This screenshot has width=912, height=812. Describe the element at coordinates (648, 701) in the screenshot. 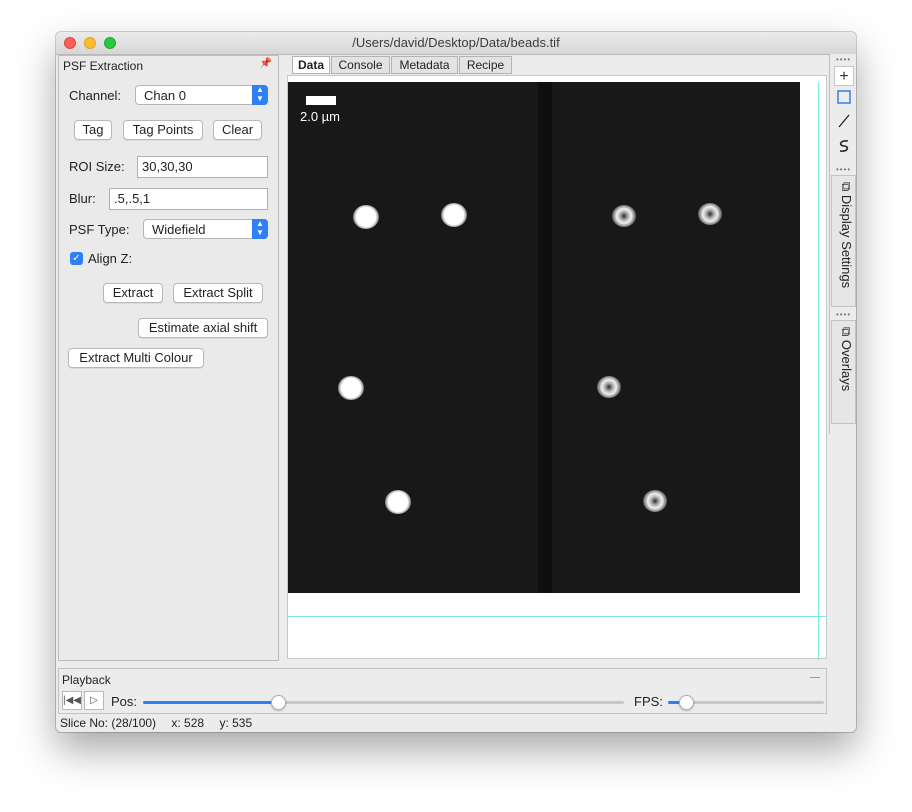

I see `fps-label: FPS:` at that location.